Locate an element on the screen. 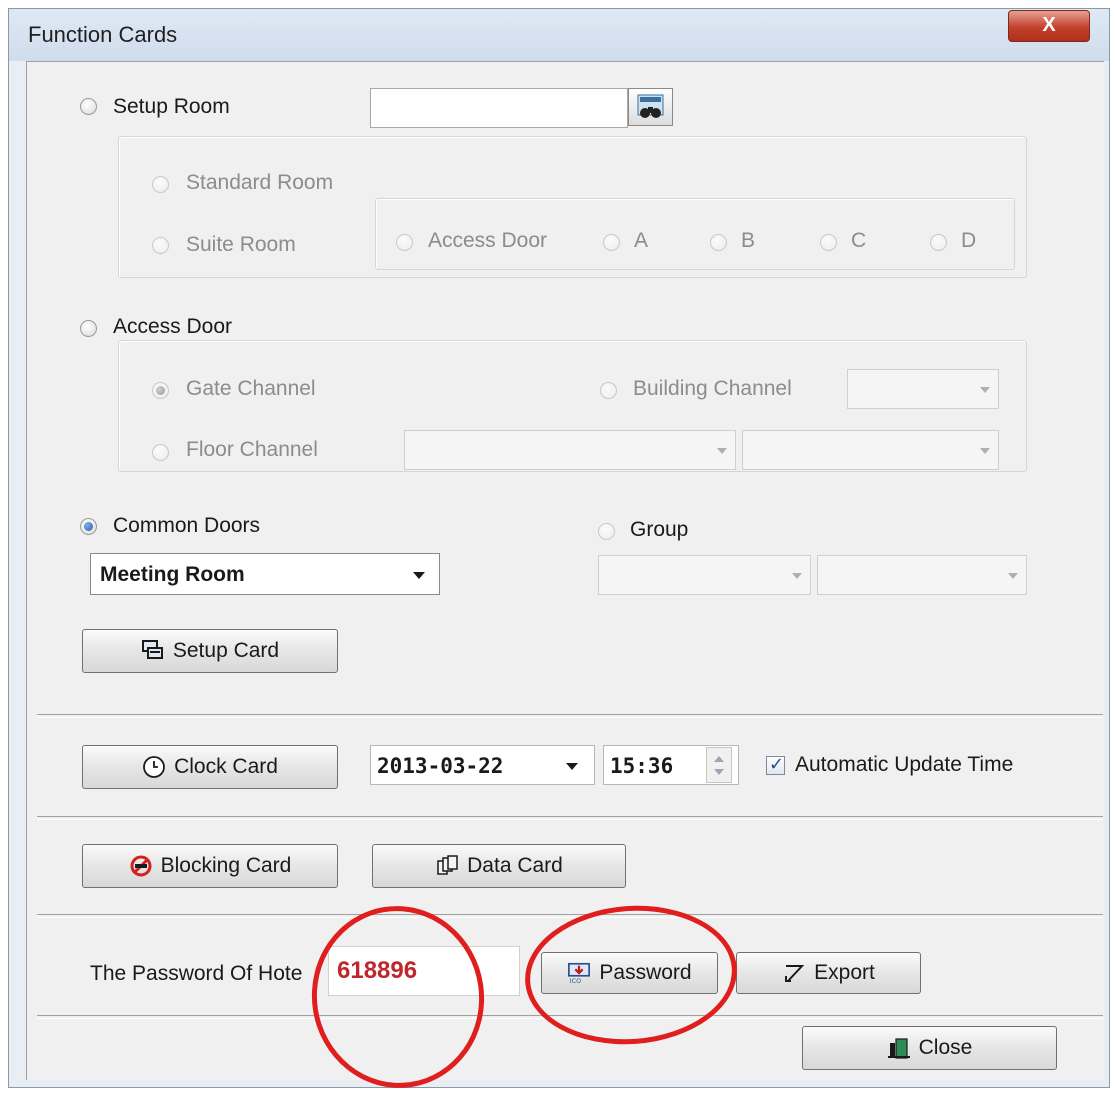  blocking-card-label: Blocking Card is located at coordinates (226, 865).